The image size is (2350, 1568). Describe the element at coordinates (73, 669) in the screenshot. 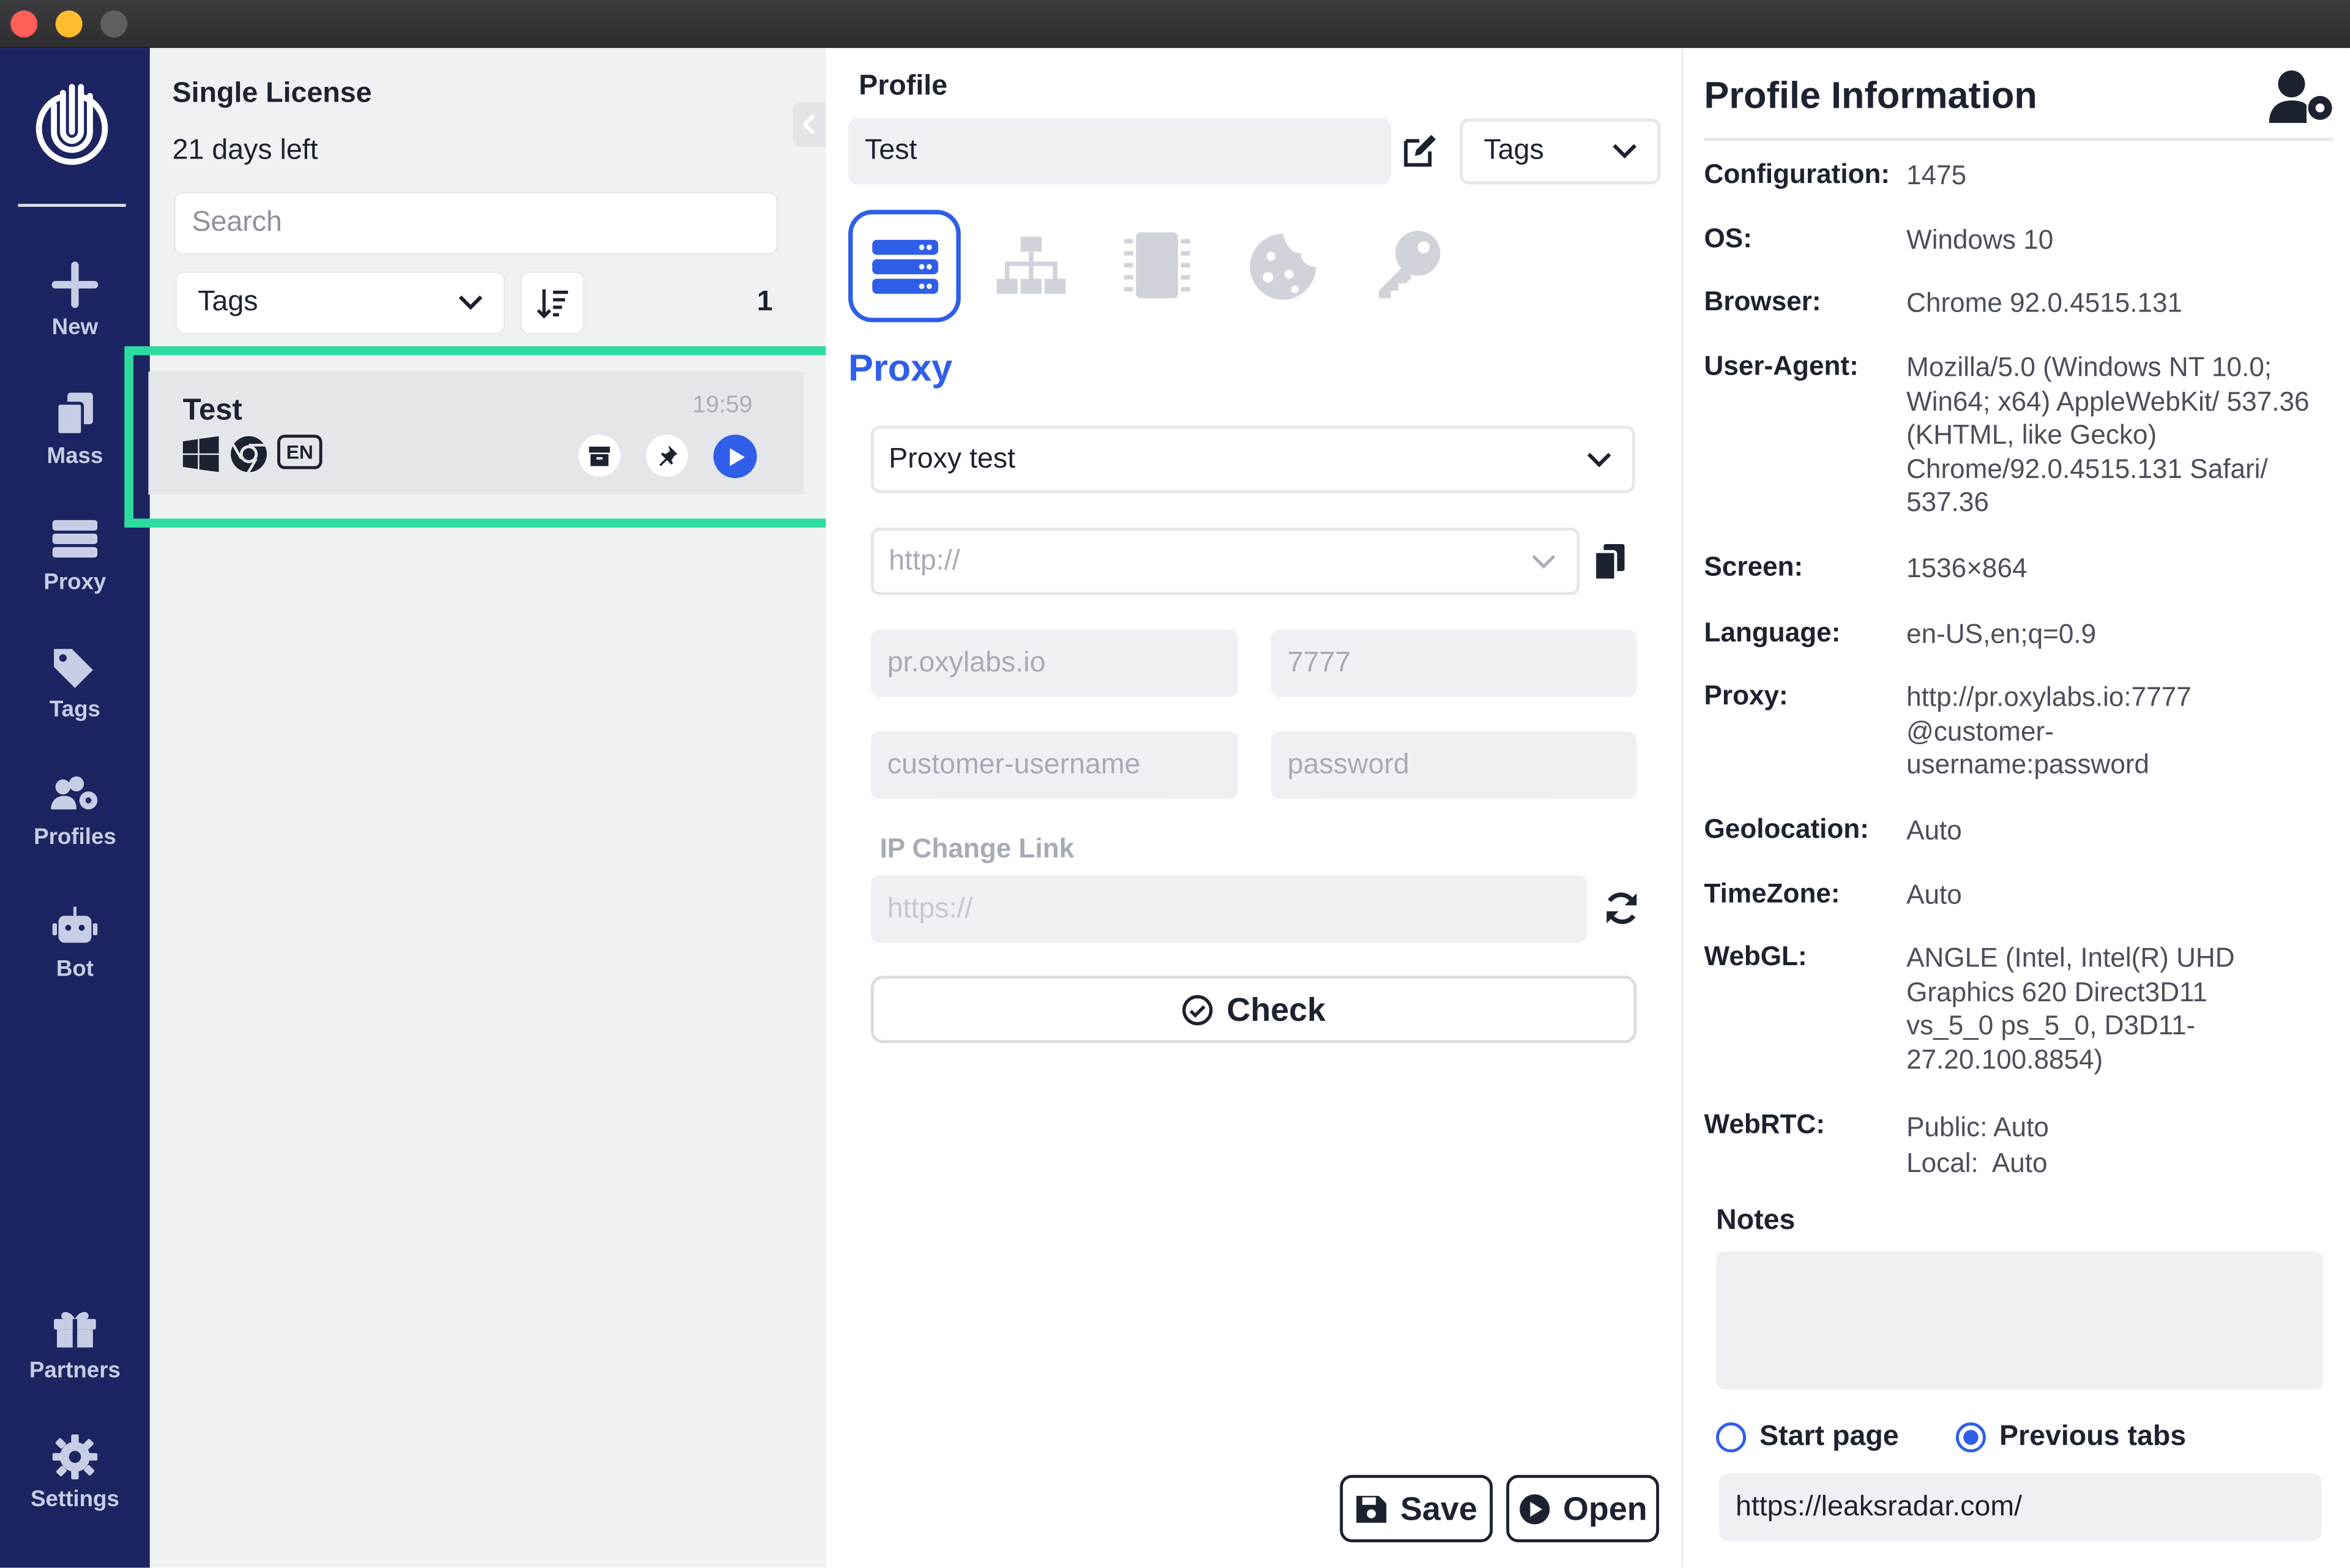

I see `tags-icon` at that location.